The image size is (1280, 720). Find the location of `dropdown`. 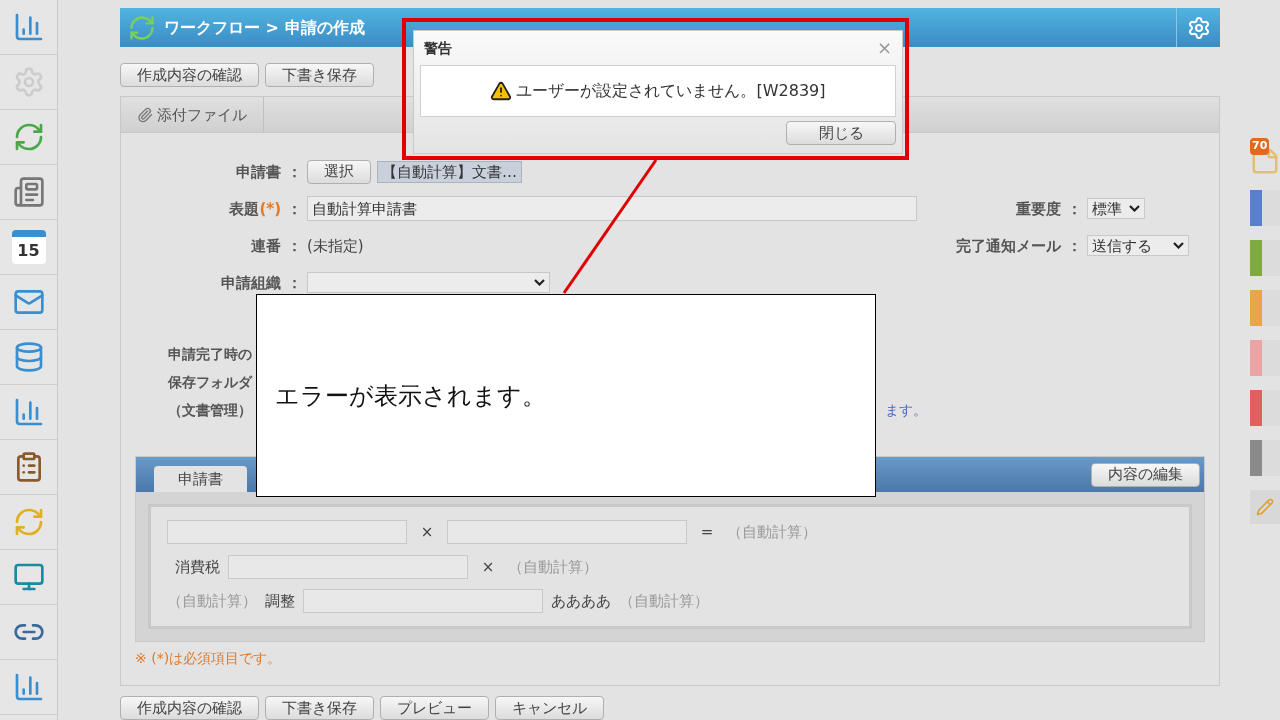

dropdown is located at coordinates (428, 283).